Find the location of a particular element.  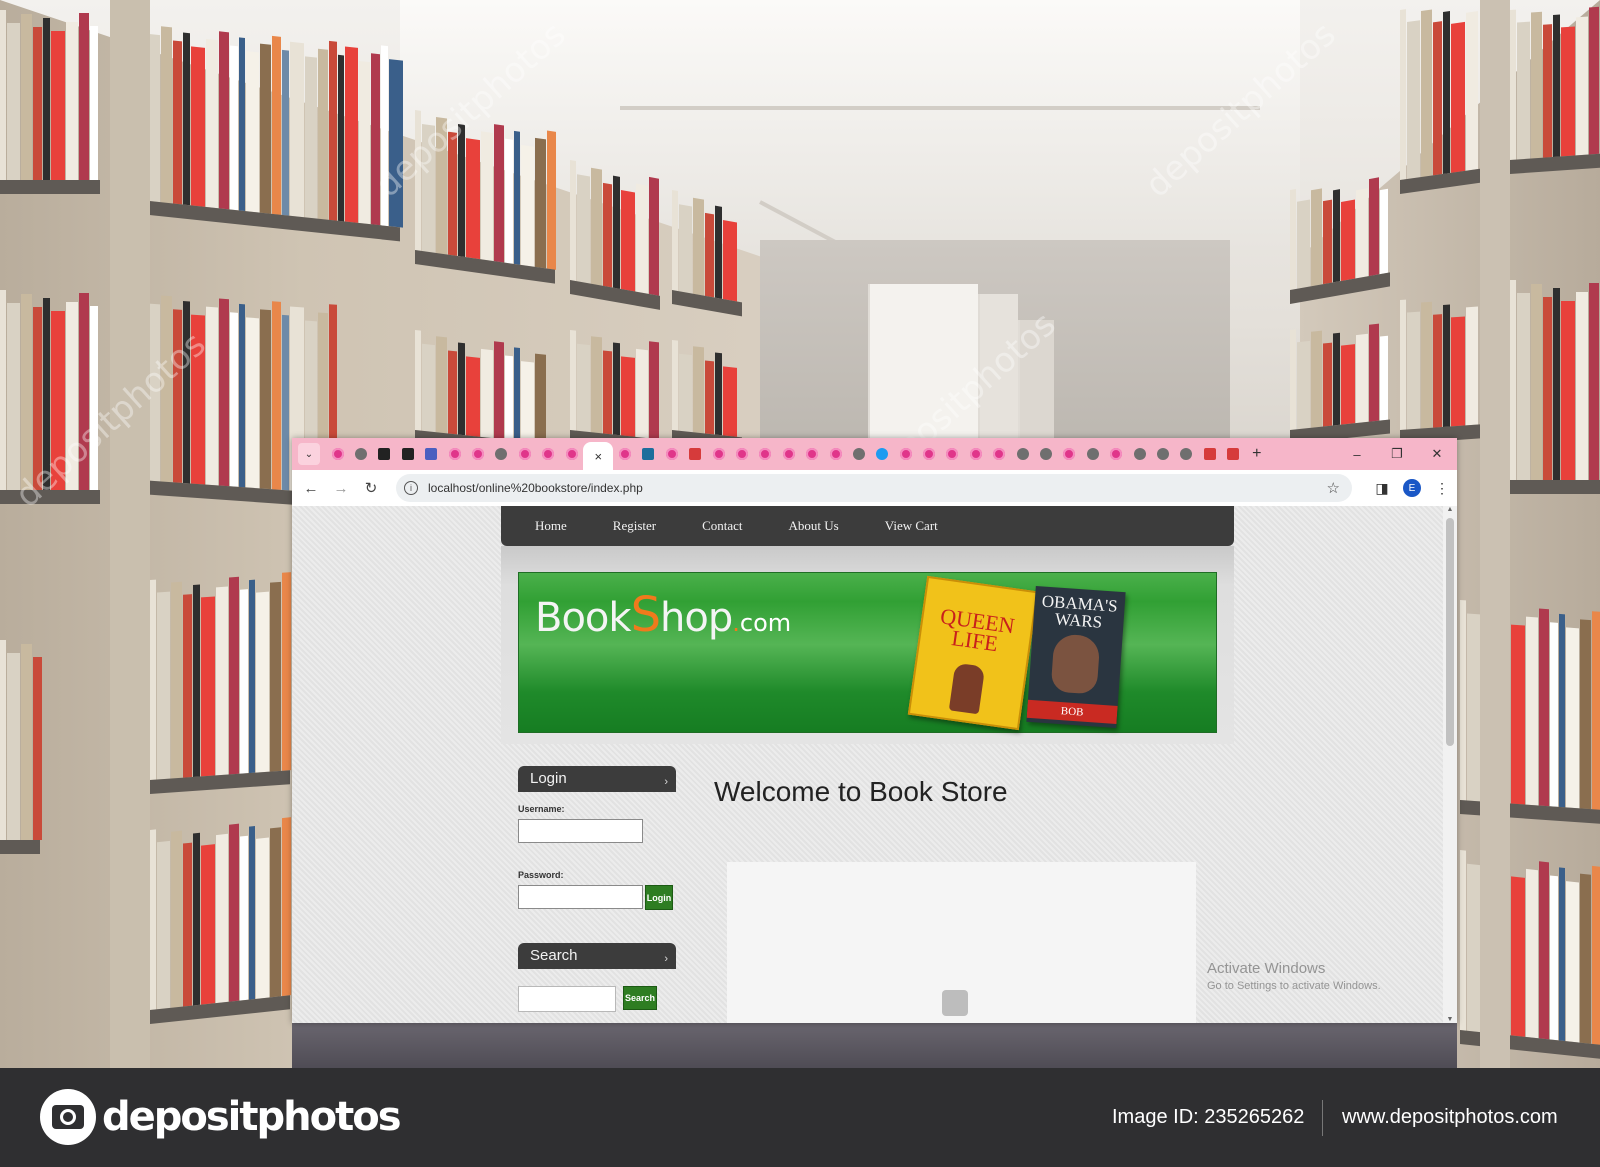

password-input is located at coordinates (580, 897).